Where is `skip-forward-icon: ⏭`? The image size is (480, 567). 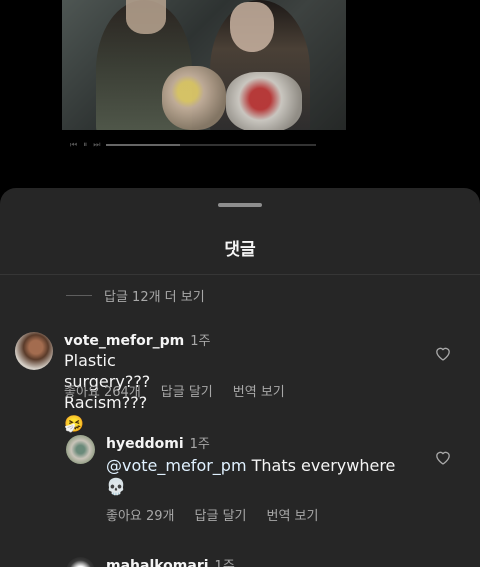 skip-forward-icon: ⏭ is located at coordinates (96, 145).